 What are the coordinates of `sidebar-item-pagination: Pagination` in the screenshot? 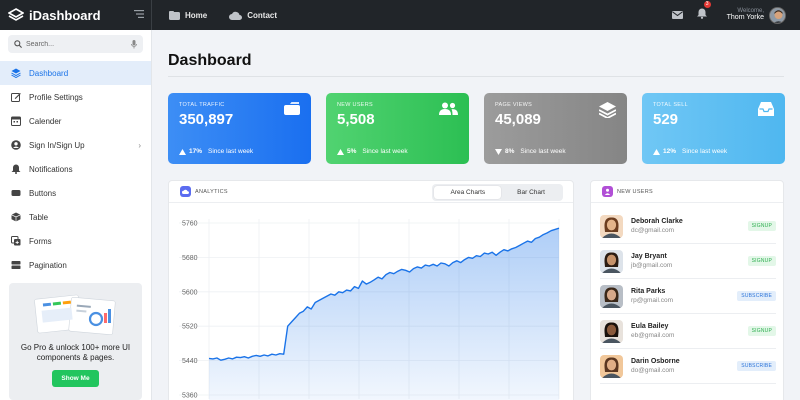 It's located at (75, 265).